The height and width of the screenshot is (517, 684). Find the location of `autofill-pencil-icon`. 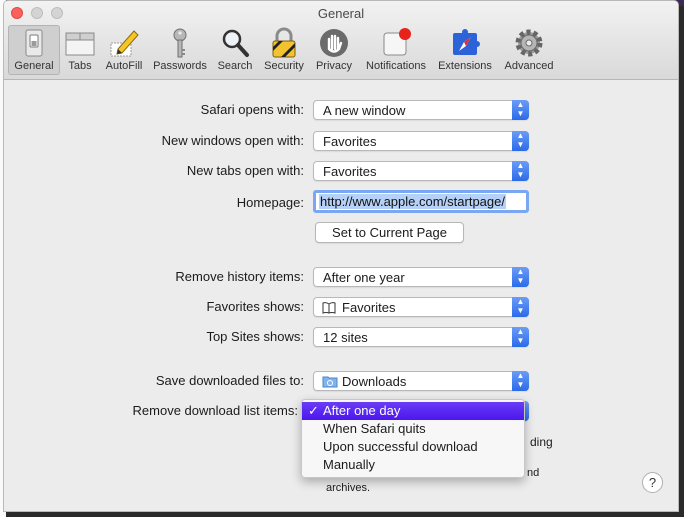

autofill-pencil-icon is located at coordinates (124, 43).